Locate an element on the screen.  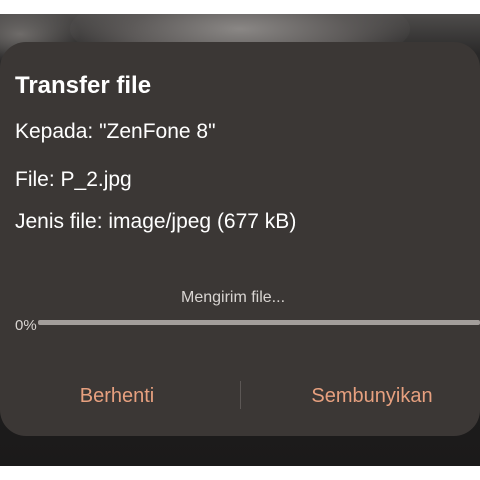
recipient-text: Kepada: "ZenFone 8" is located at coordinates (115, 131).